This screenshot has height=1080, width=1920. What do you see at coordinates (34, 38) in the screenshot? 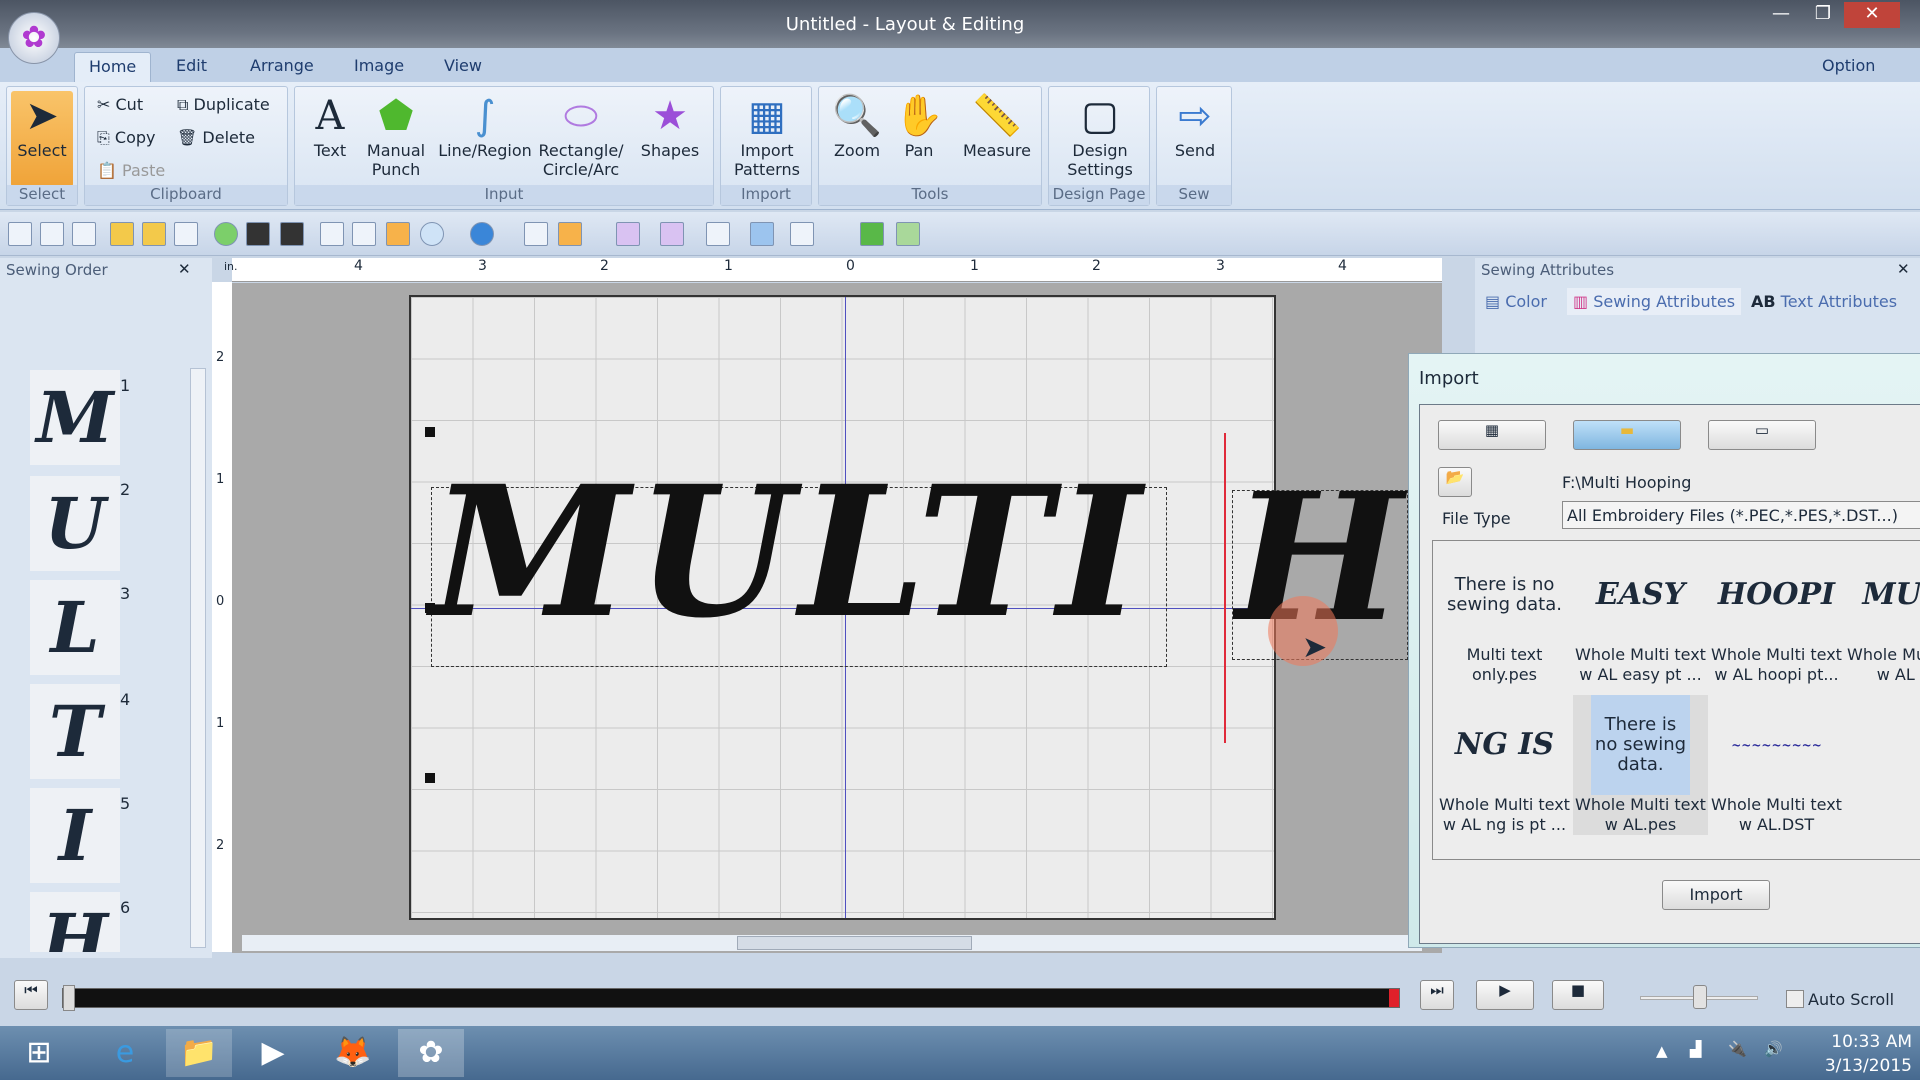
I see `app-menu-button: ✿` at bounding box center [34, 38].